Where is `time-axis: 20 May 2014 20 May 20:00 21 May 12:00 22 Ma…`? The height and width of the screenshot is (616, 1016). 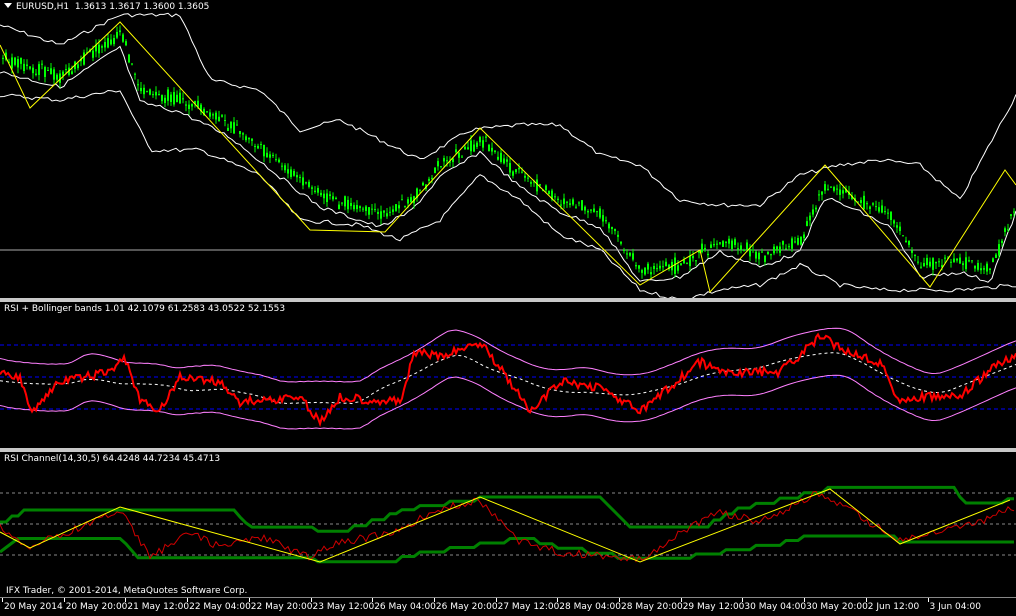 time-axis: 20 May 2014 20 May 20:00 21 May 12:00 22 Ma… is located at coordinates (508, 606).